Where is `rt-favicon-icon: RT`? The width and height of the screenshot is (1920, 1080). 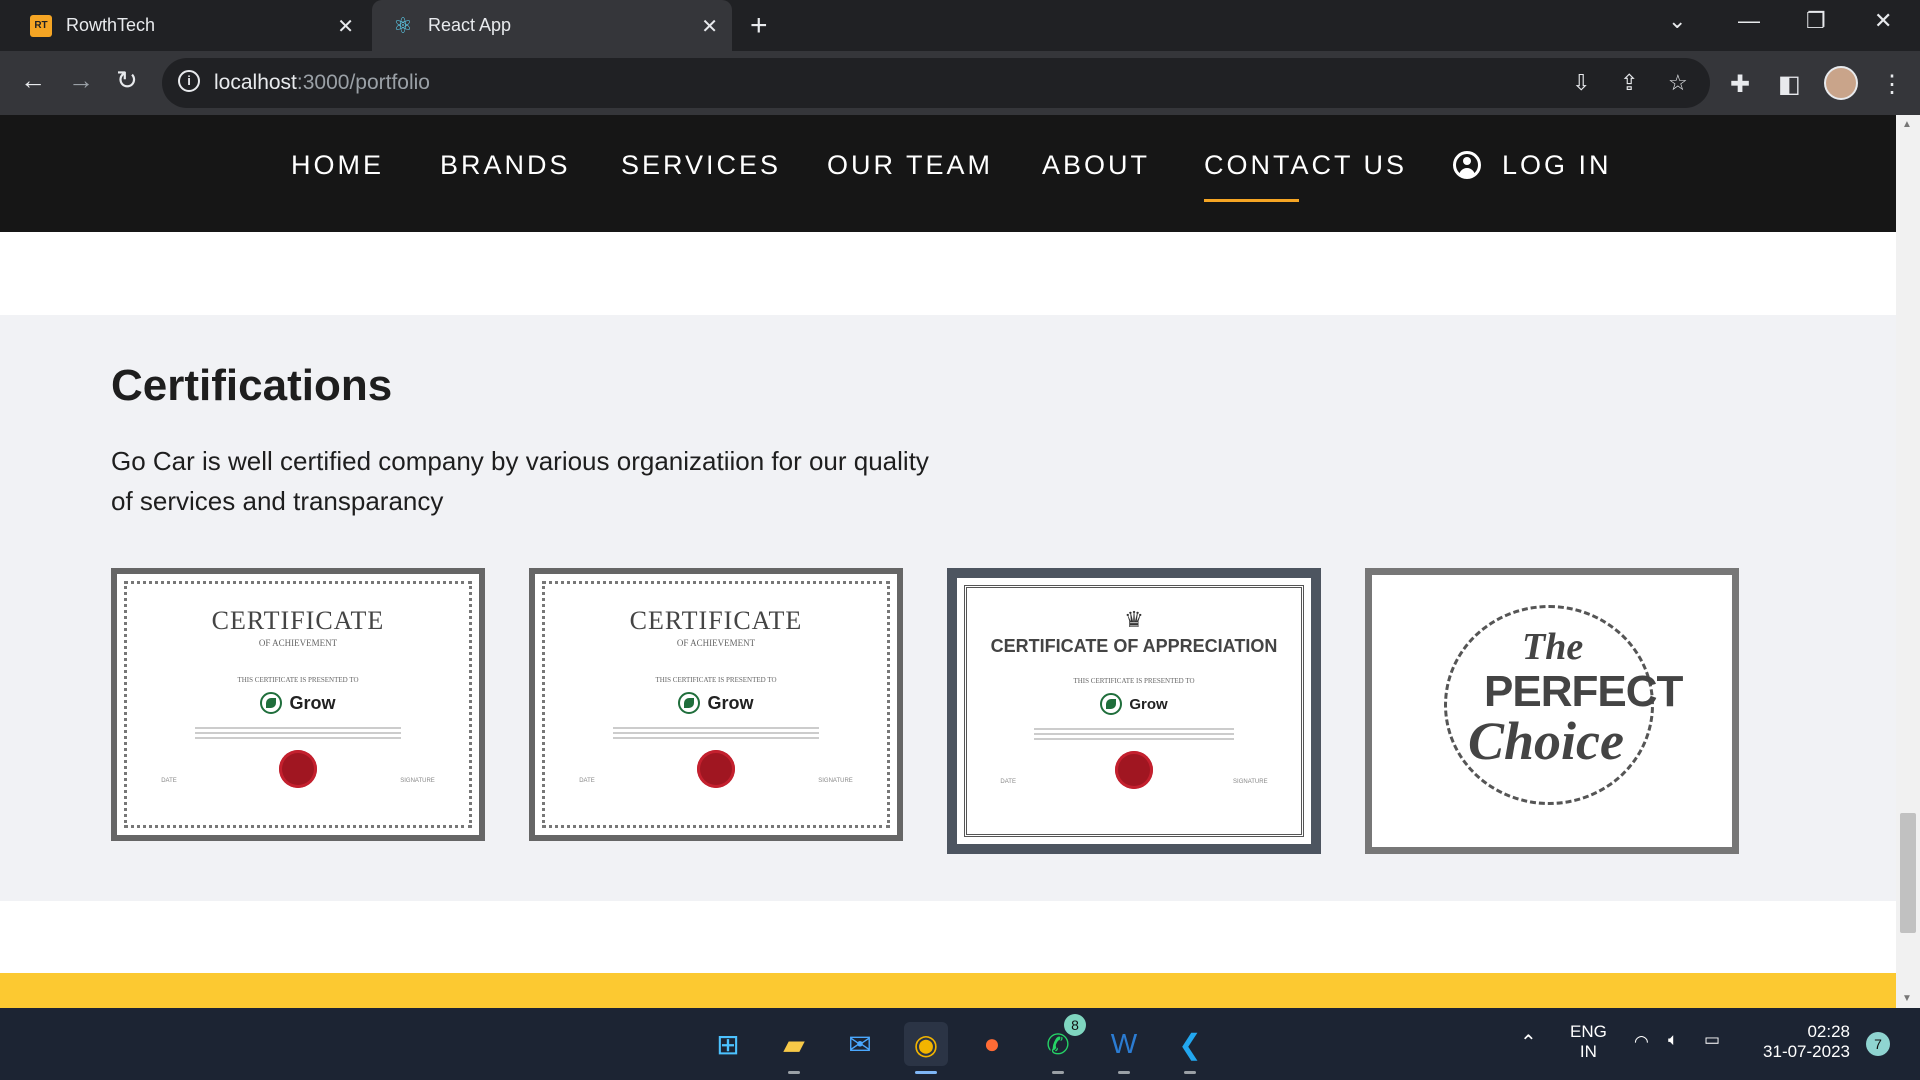
rt-favicon-icon: RT is located at coordinates (41, 25).